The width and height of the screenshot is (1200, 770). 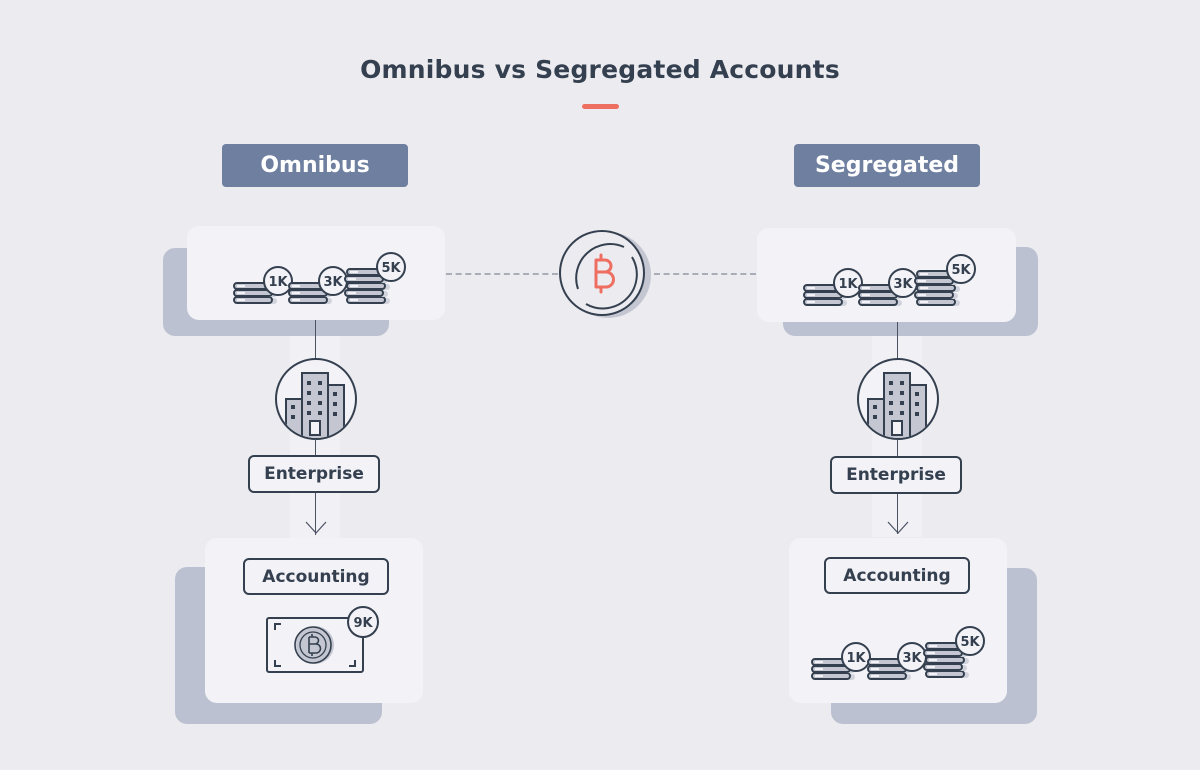 I want to click on amount-label: 9K, so click(x=363, y=623).